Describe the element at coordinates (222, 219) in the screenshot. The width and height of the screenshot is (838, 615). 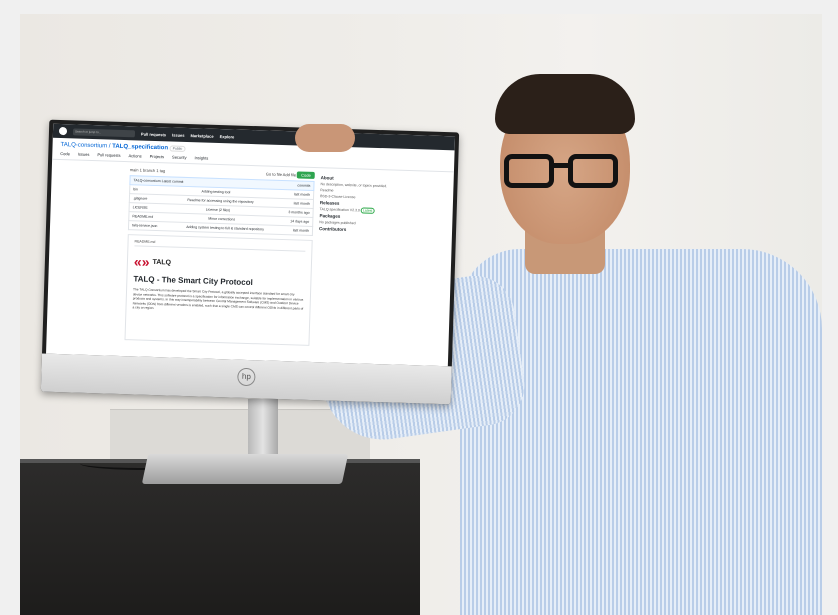
I see `file-msg: Minor corrections` at that location.